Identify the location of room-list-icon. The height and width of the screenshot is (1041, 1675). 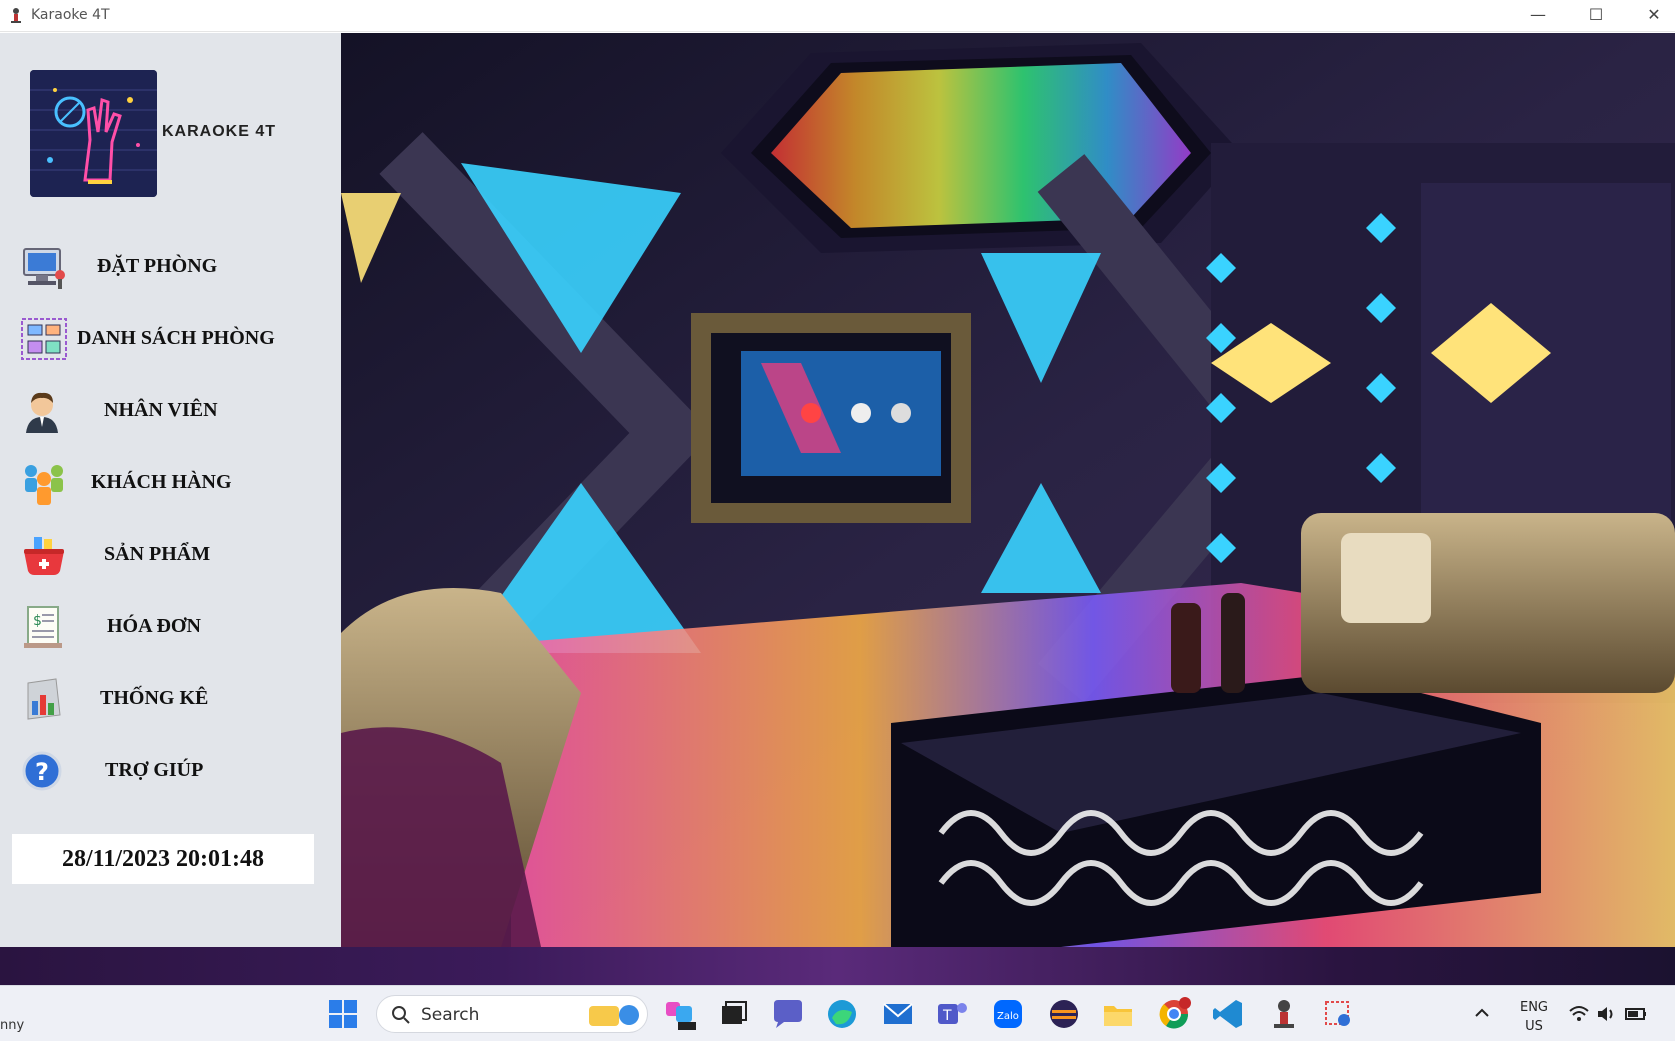
(44, 339).